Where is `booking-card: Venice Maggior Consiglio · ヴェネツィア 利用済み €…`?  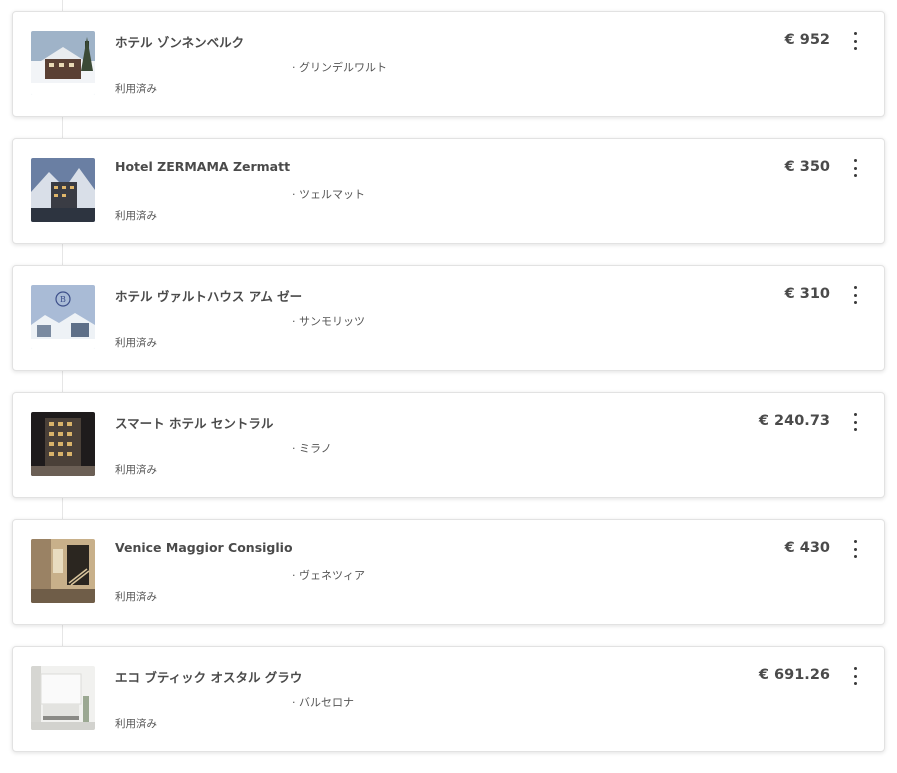 booking-card: Venice Maggior Consiglio · ヴェネツィア 利用済み €… is located at coordinates (448, 572).